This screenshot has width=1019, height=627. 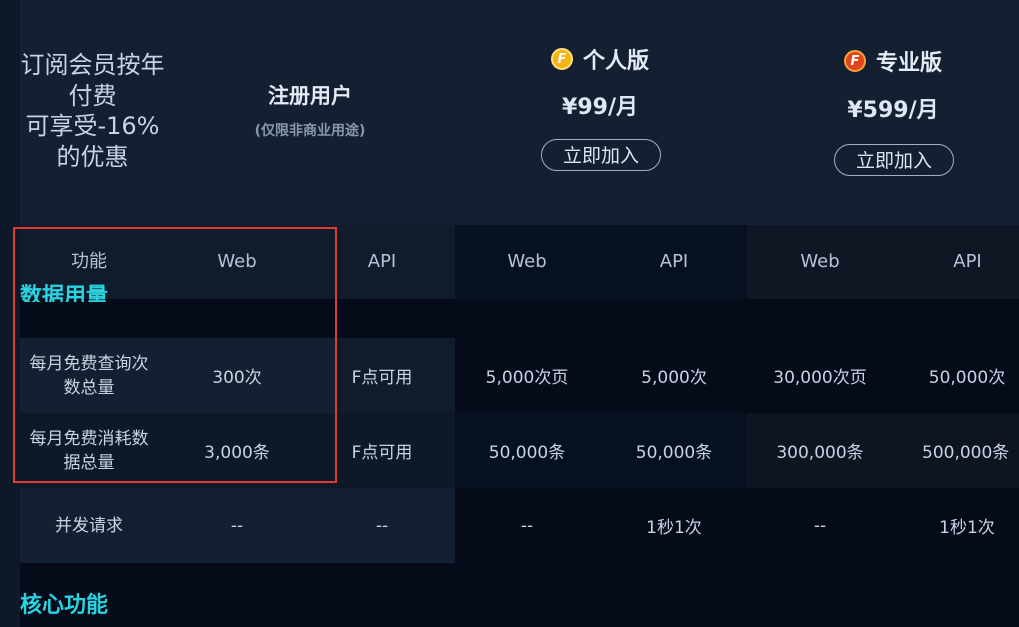 I want to click on f-coin-red-icon: F, so click(x=854, y=61).